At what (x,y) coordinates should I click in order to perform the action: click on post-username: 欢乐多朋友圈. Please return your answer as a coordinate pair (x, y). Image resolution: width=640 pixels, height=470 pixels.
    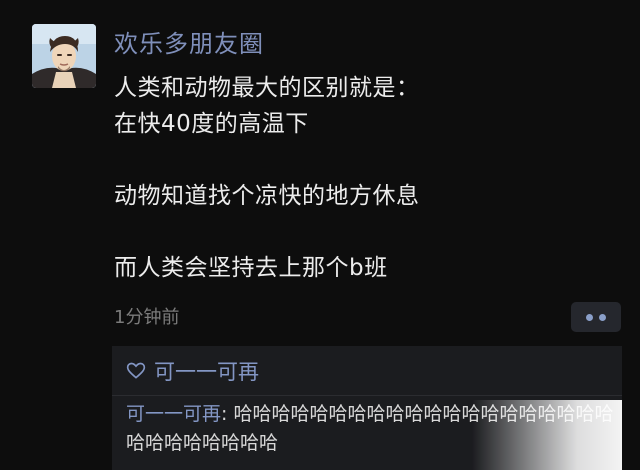
    Looking at the image, I should click on (189, 44).